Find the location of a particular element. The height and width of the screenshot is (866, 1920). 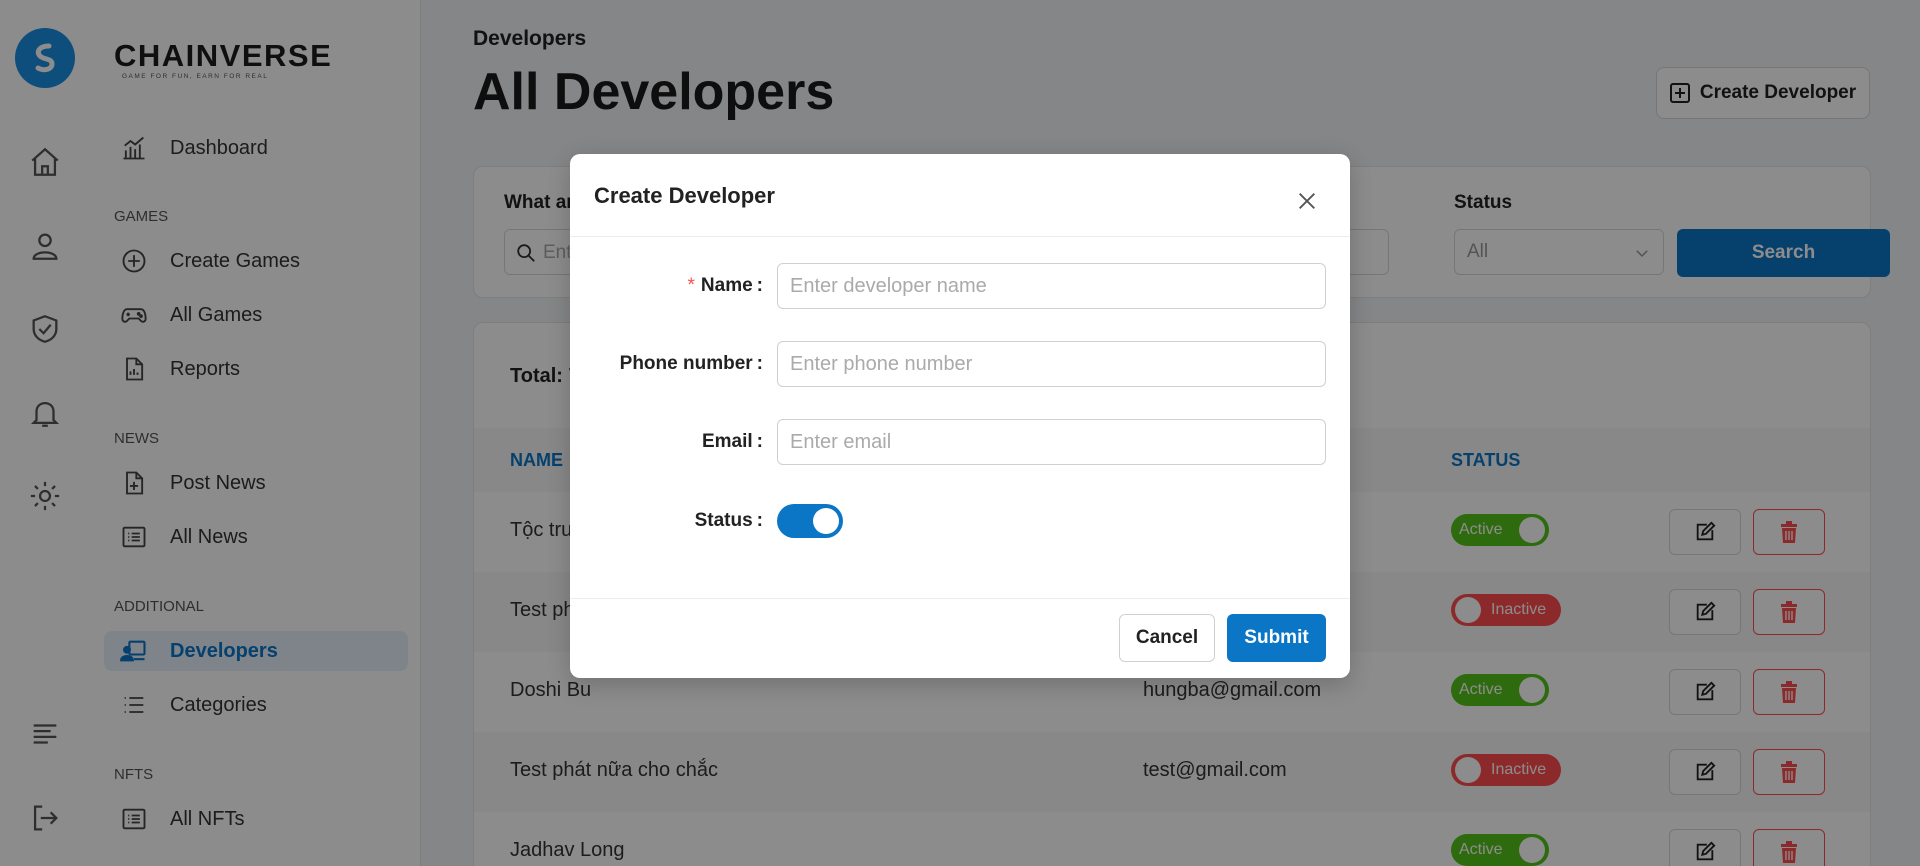

phone-number-input is located at coordinates (1051, 364).